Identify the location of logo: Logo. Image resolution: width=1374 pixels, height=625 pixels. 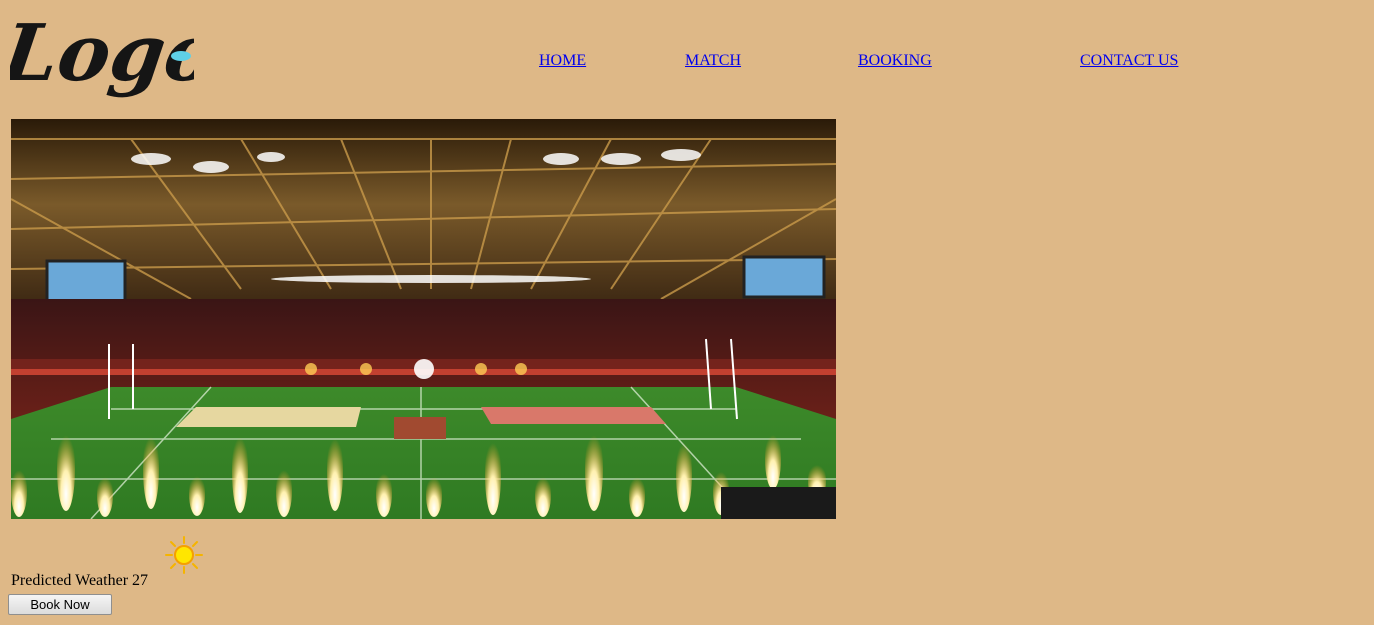
(102, 60).